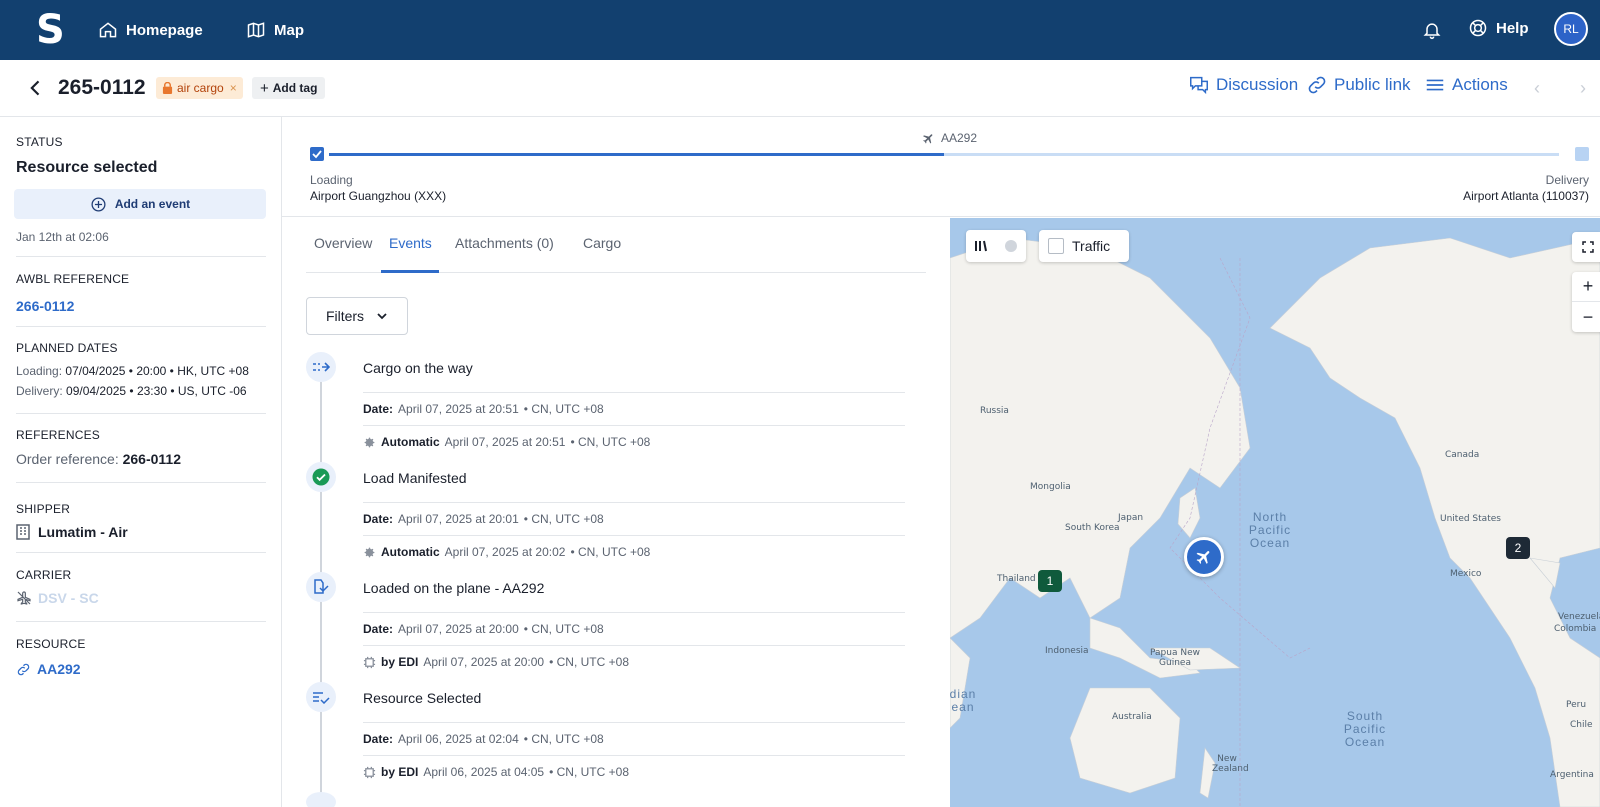 The width and height of the screenshot is (1600, 807). I want to click on origin-marker: 1, so click(1050, 581).